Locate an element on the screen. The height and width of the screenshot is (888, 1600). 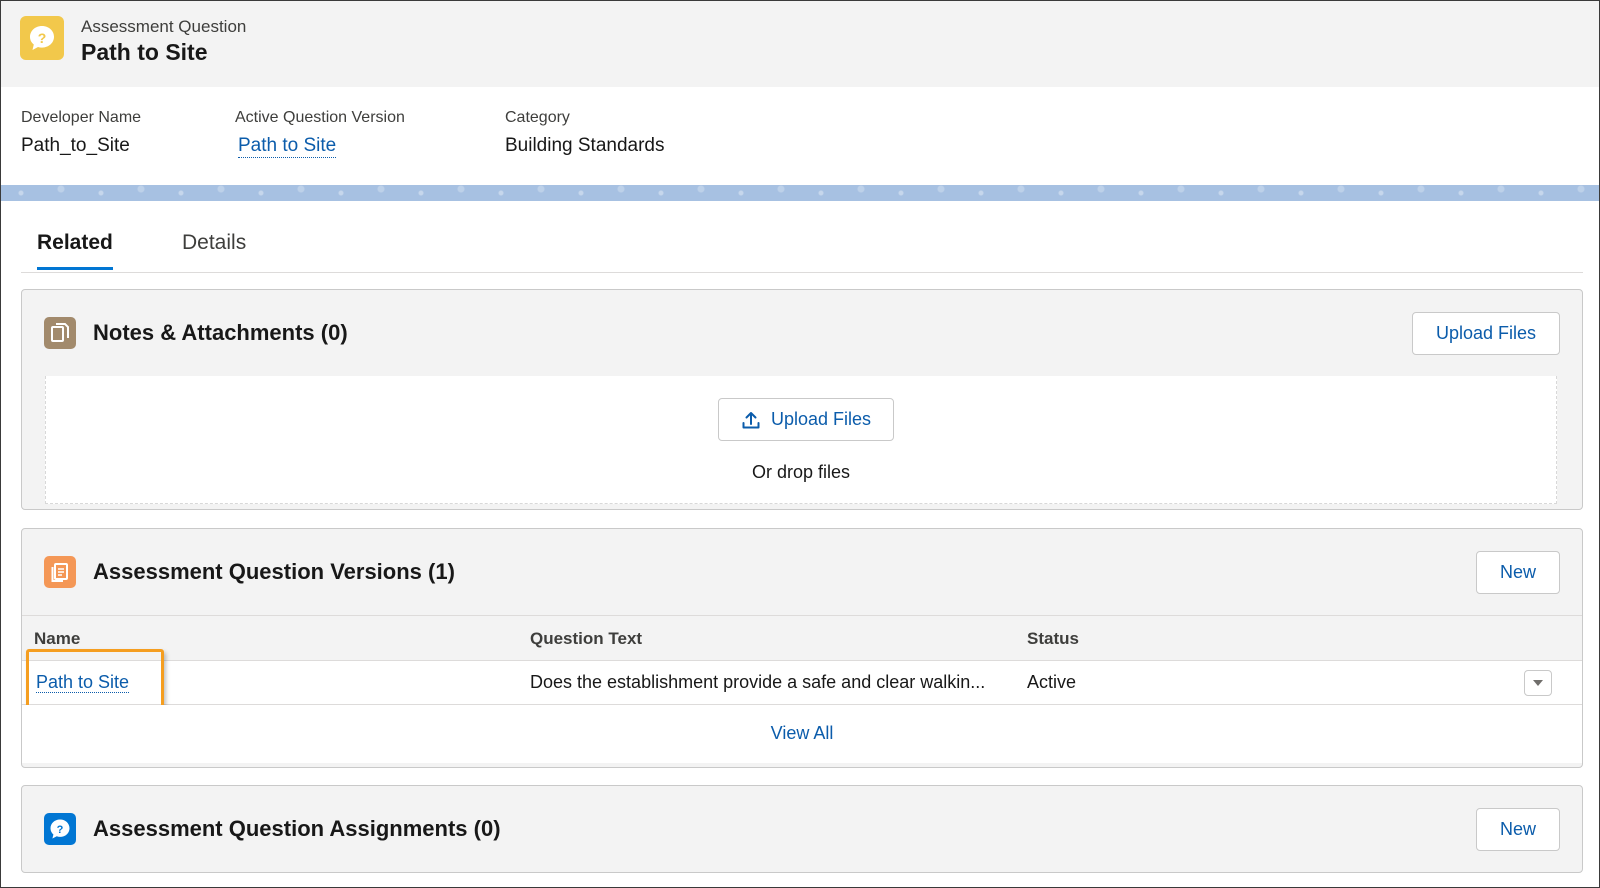
upload-icon is located at coordinates (751, 420).